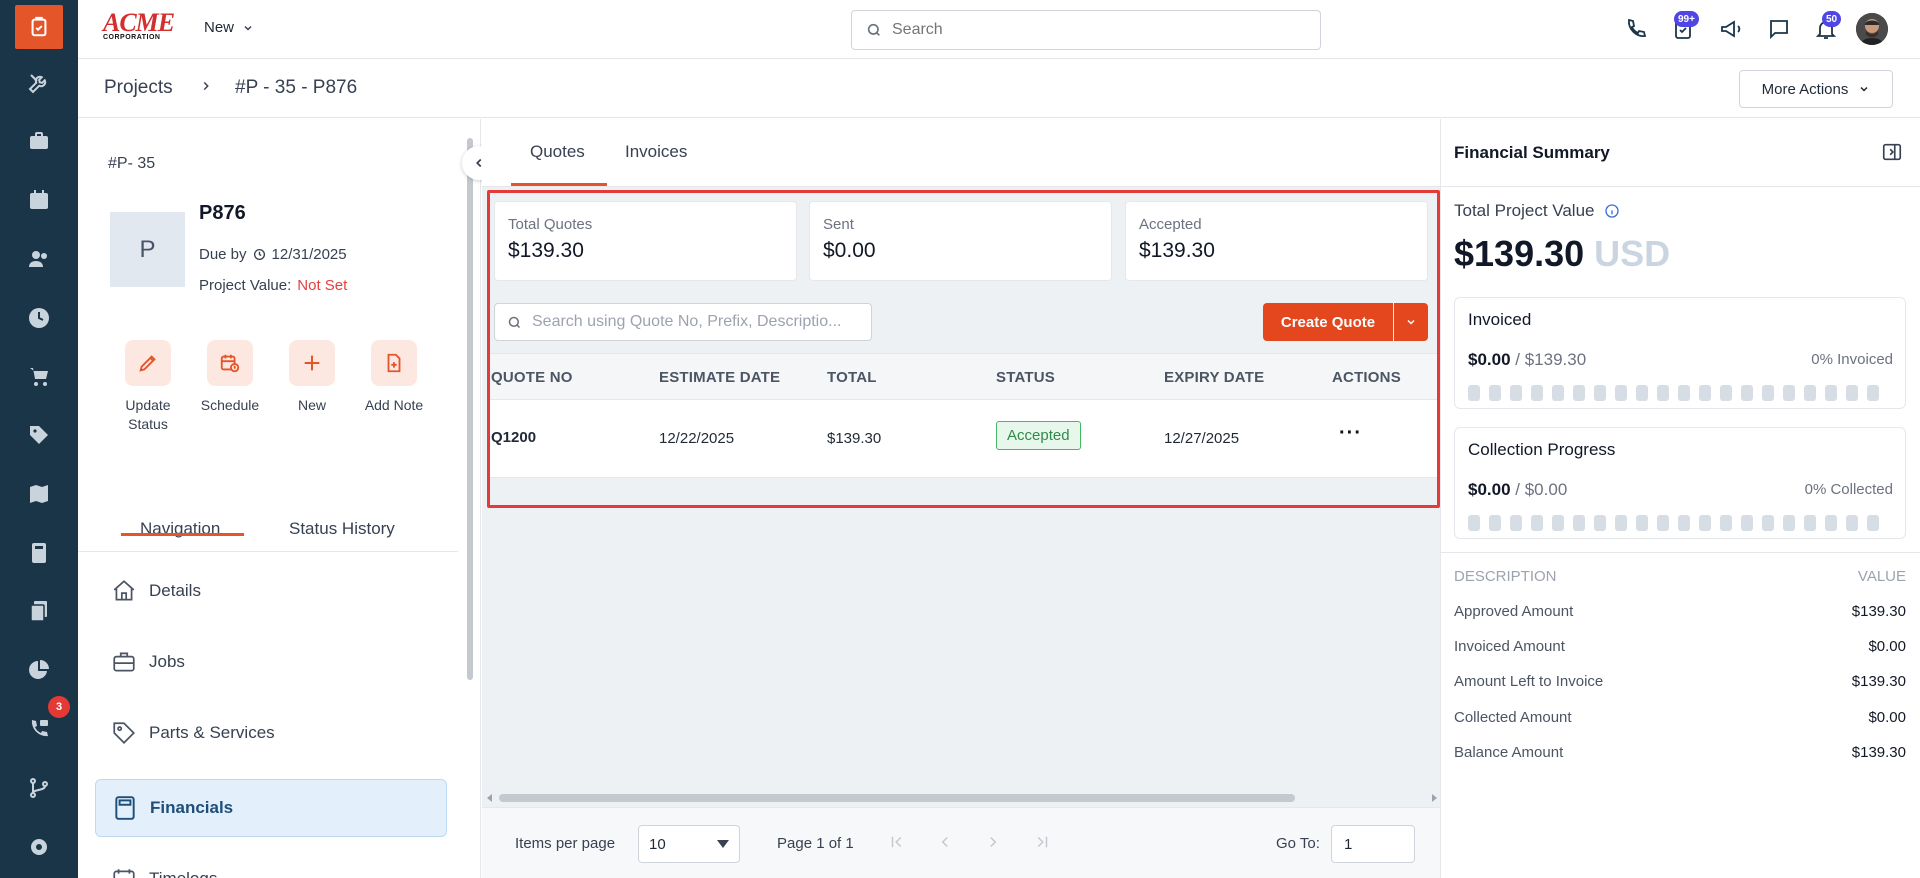  Describe the element at coordinates (1892, 153) in the screenshot. I see `panel-toggle-icon` at that location.